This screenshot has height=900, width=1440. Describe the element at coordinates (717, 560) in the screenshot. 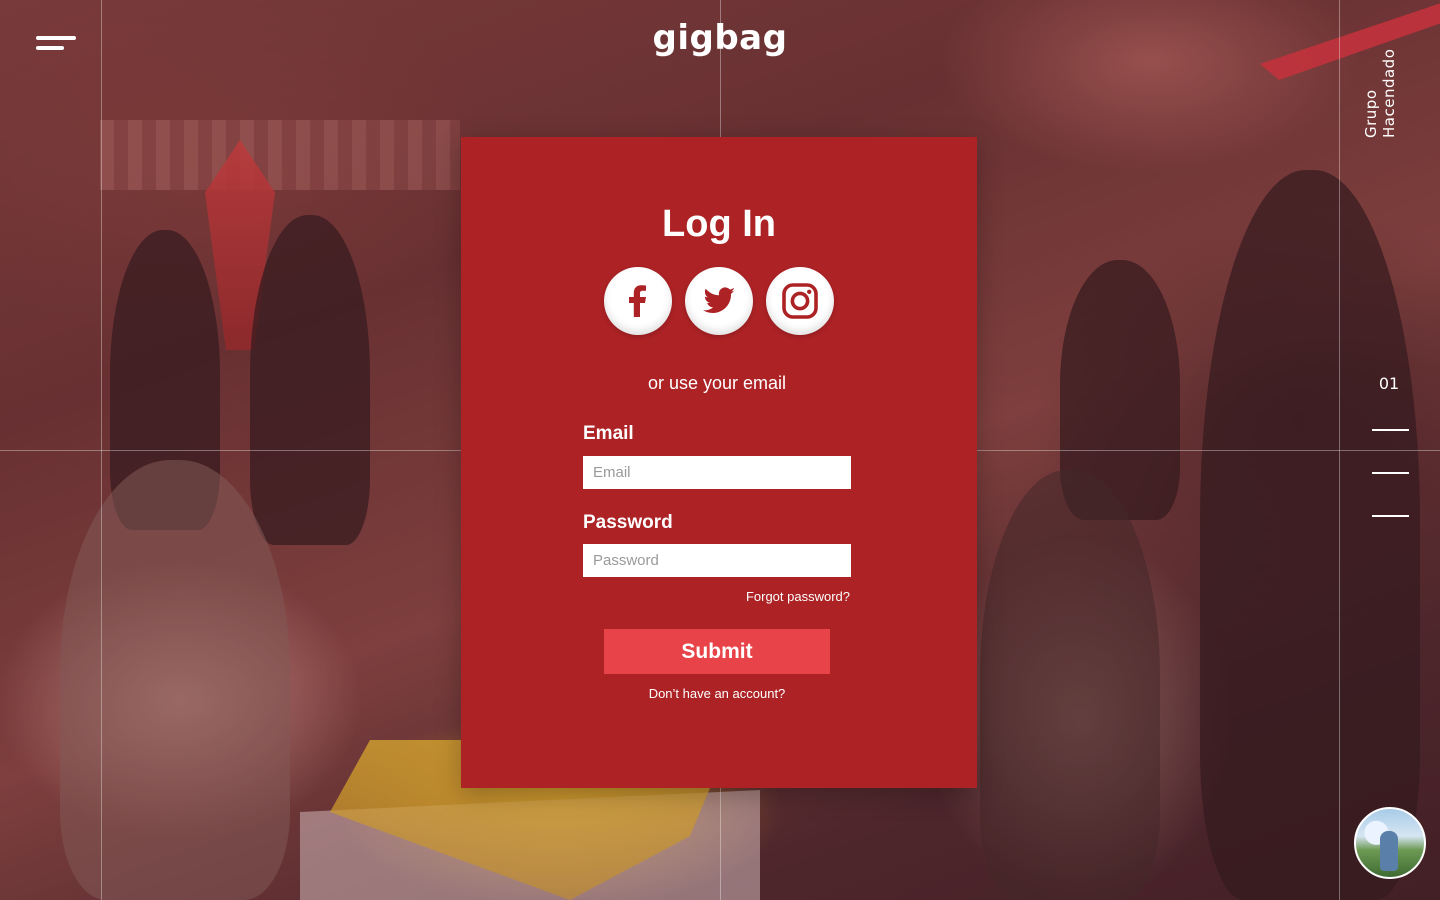

I see `password-field` at that location.